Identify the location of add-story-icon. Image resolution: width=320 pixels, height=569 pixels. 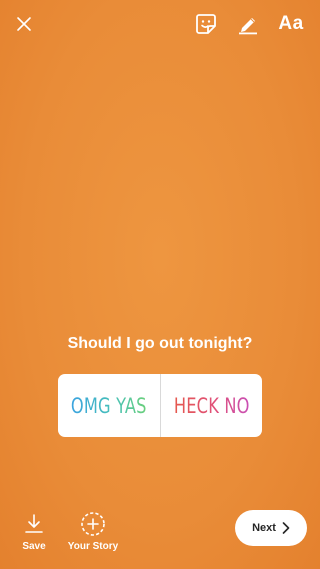
(93, 524).